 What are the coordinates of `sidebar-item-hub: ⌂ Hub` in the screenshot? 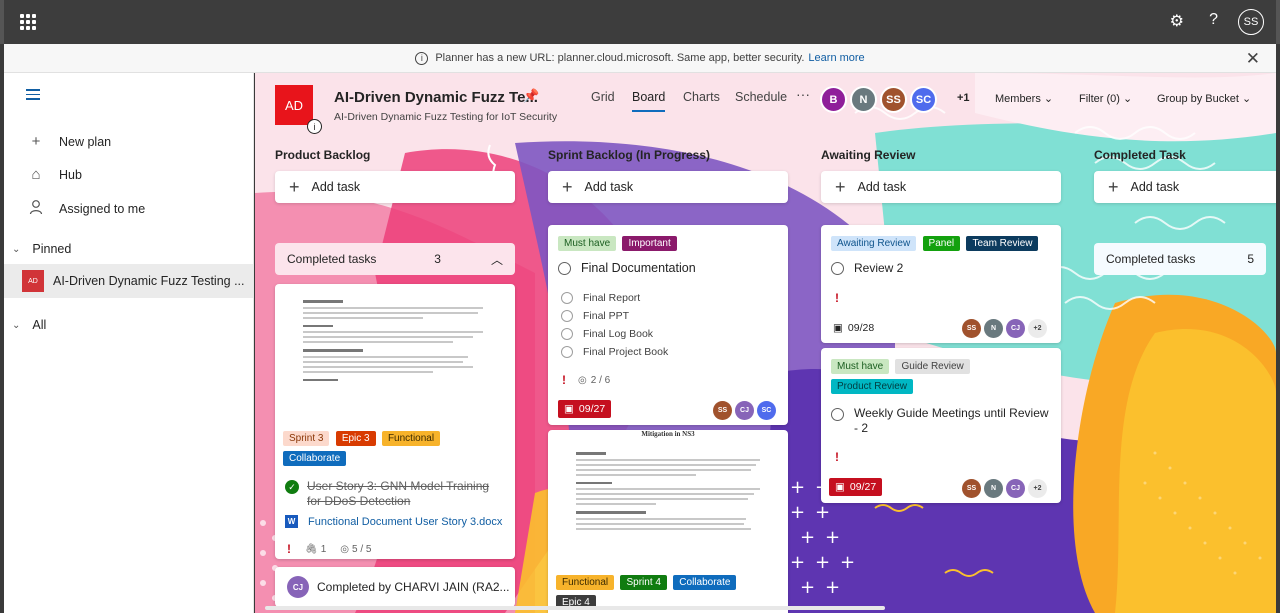 It's located at (54, 174).